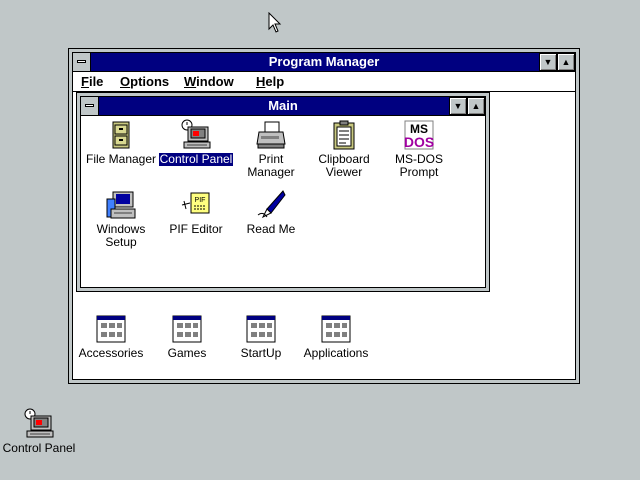  I want to click on icon-label: PIF Editor, so click(196, 229).